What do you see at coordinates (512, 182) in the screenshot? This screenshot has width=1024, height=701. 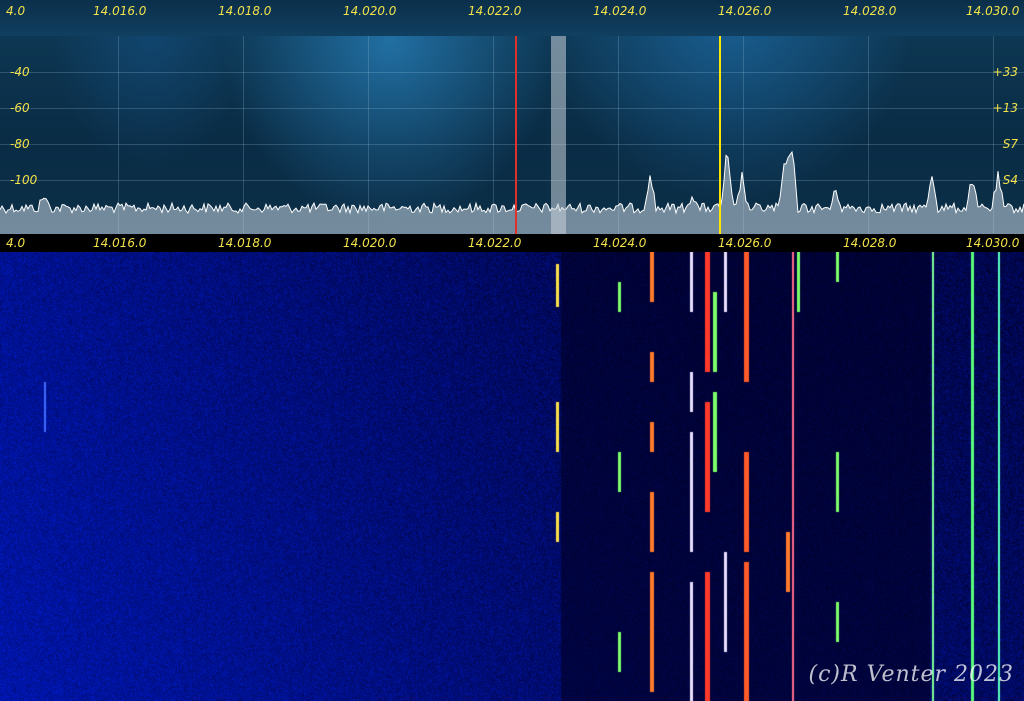 I see `spectrum-line` at bounding box center [512, 182].